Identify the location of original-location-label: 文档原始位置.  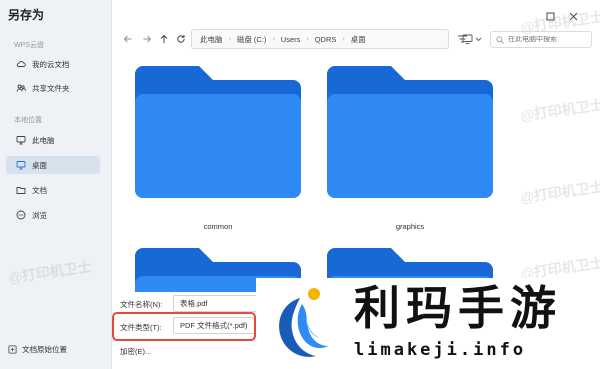
(44, 349).